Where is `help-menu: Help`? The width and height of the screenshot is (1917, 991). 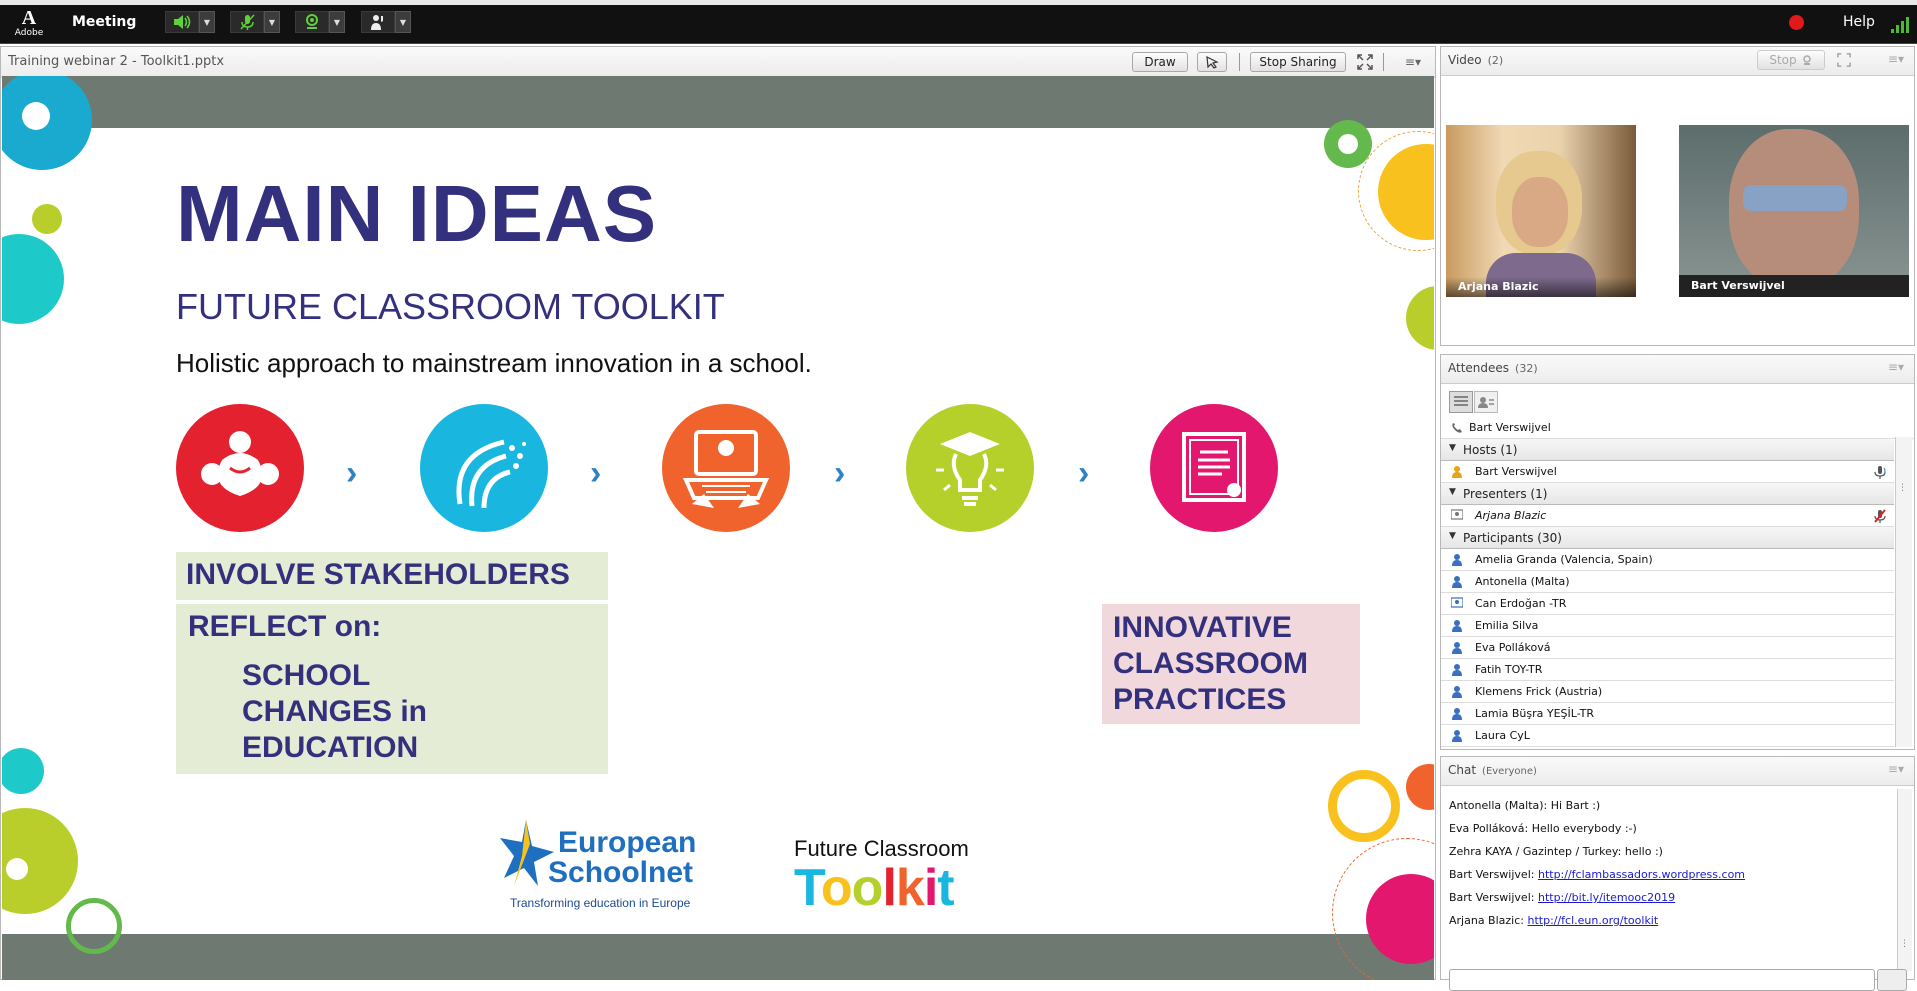
help-menu: Help is located at coordinates (1859, 22).